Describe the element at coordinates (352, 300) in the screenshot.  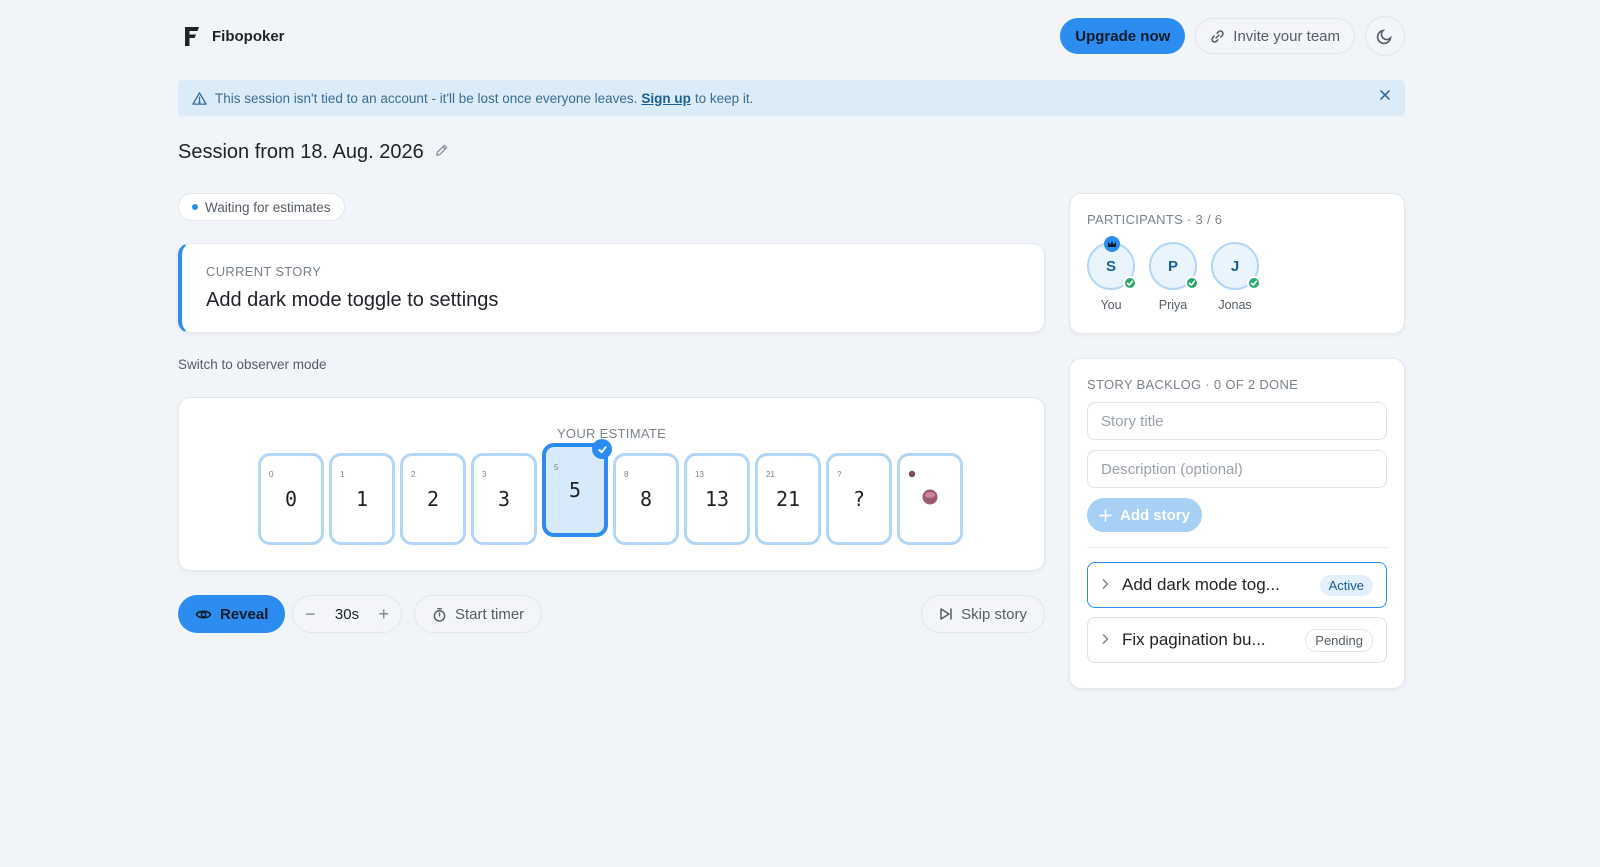
I see `current-story-title: Add dark mode toggle to settings` at that location.